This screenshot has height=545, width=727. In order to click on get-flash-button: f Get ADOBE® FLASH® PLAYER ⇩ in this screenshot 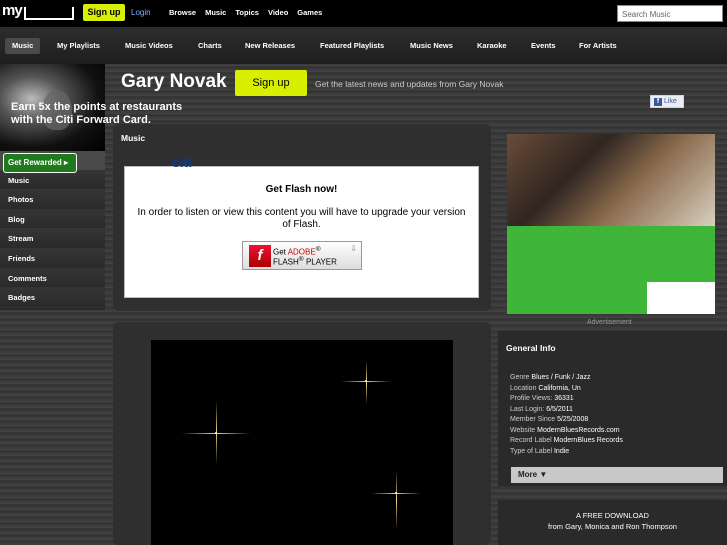, I will do `click(302, 255)`.